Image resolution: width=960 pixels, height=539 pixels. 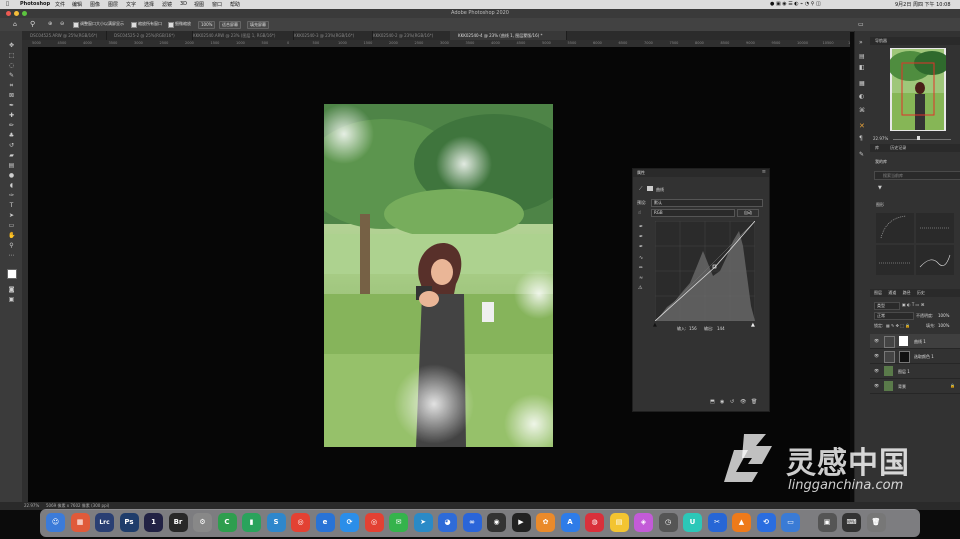 I want to click on dock-icon-1: 1, so click(x=153, y=522).